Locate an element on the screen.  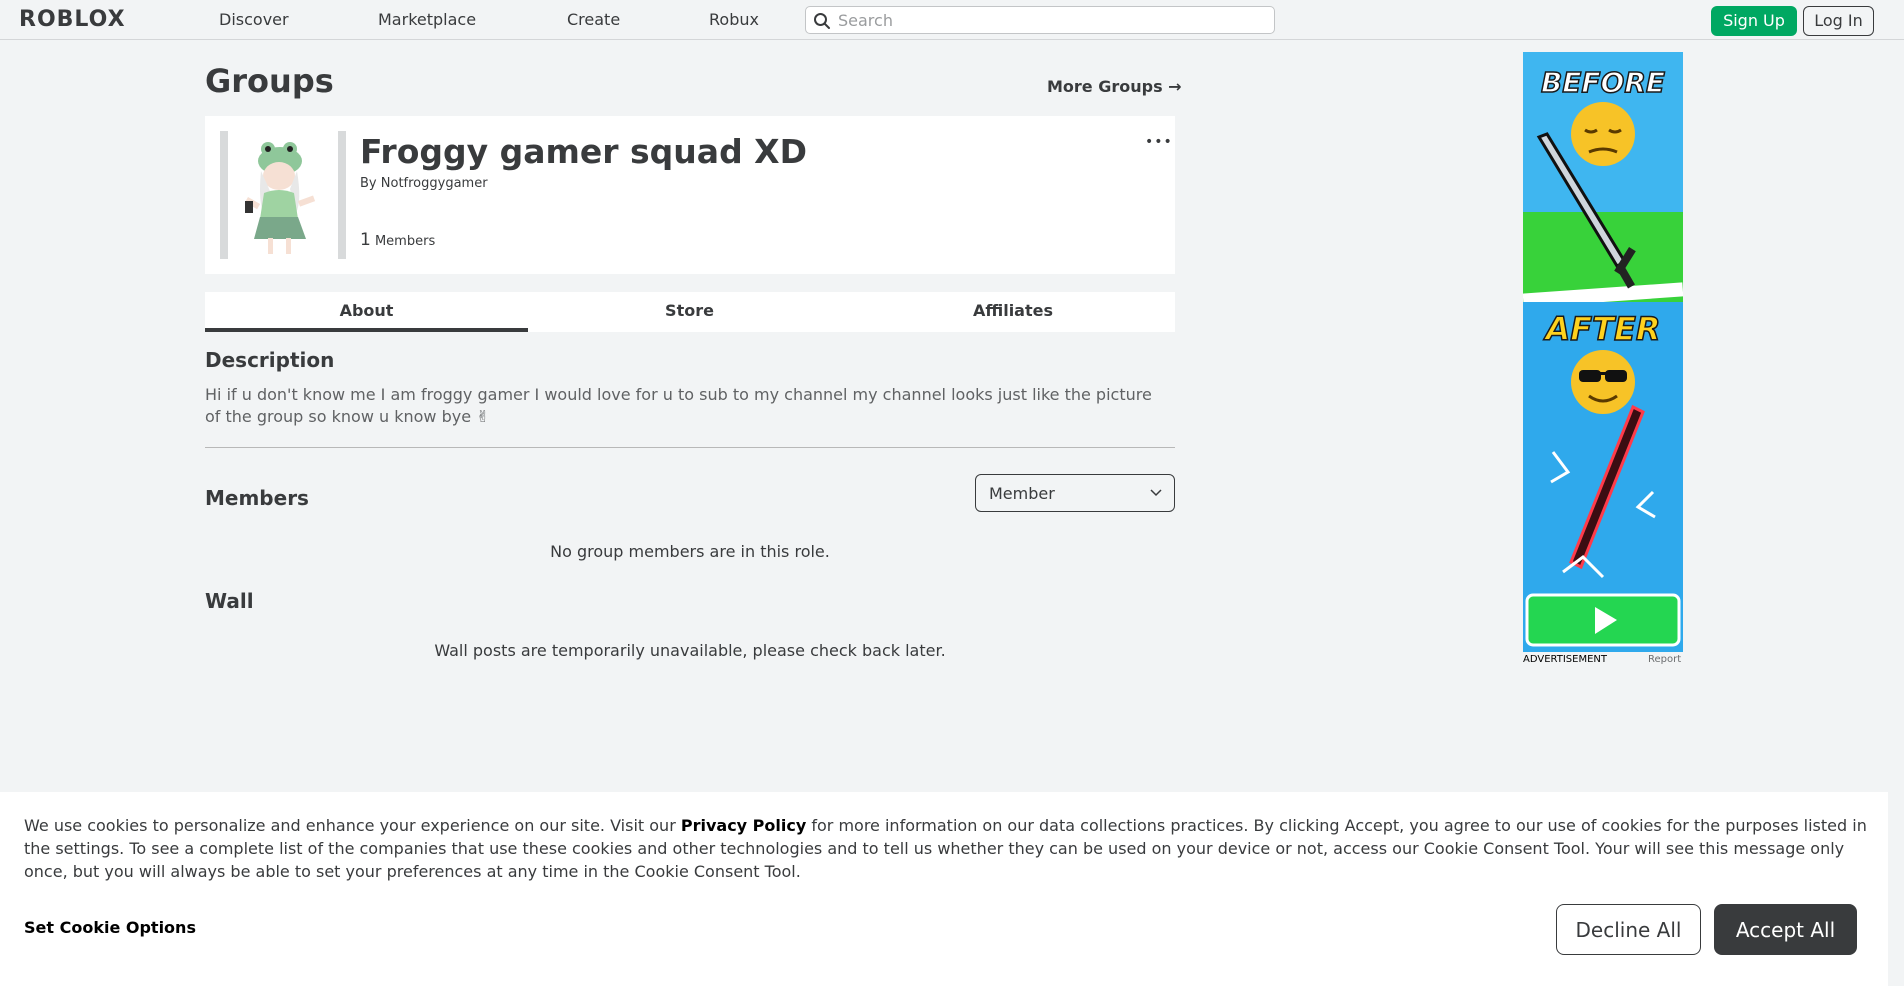
nav-marketplace: Marketplace is located at coordinates (427, 20).